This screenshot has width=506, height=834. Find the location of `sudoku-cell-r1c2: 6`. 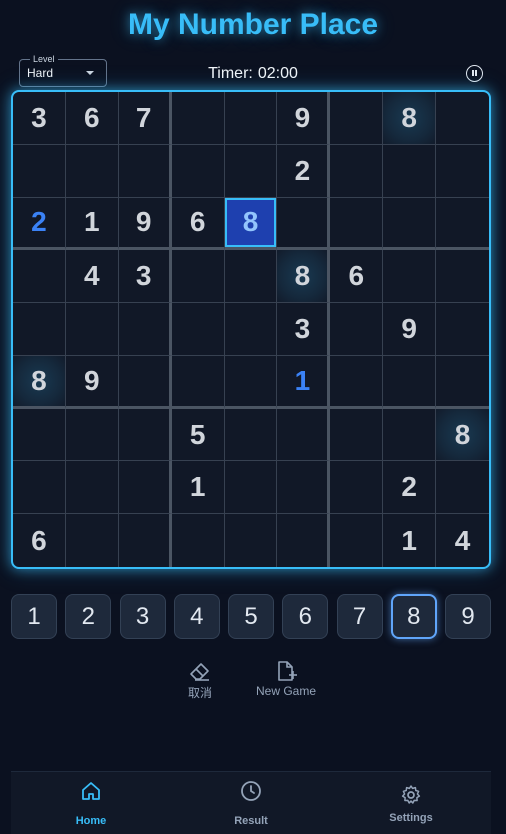

sudoku-cell-r1c2: 6 is located at coordinates (92, 118).